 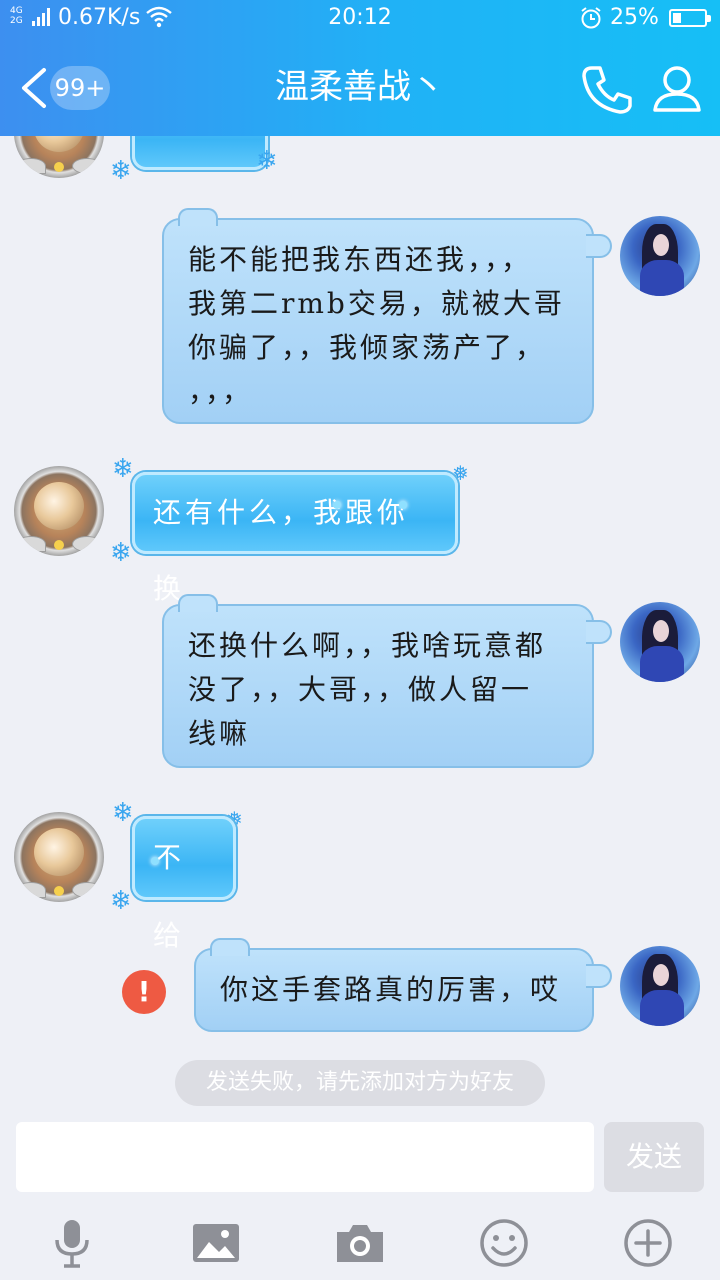 I want to click on back-button: 99+, so click(x=62, y=88).